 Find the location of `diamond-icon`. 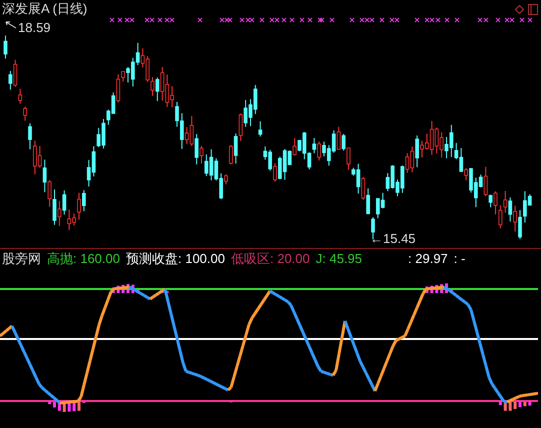

diamond-icon is located at coordinates (519, 9).